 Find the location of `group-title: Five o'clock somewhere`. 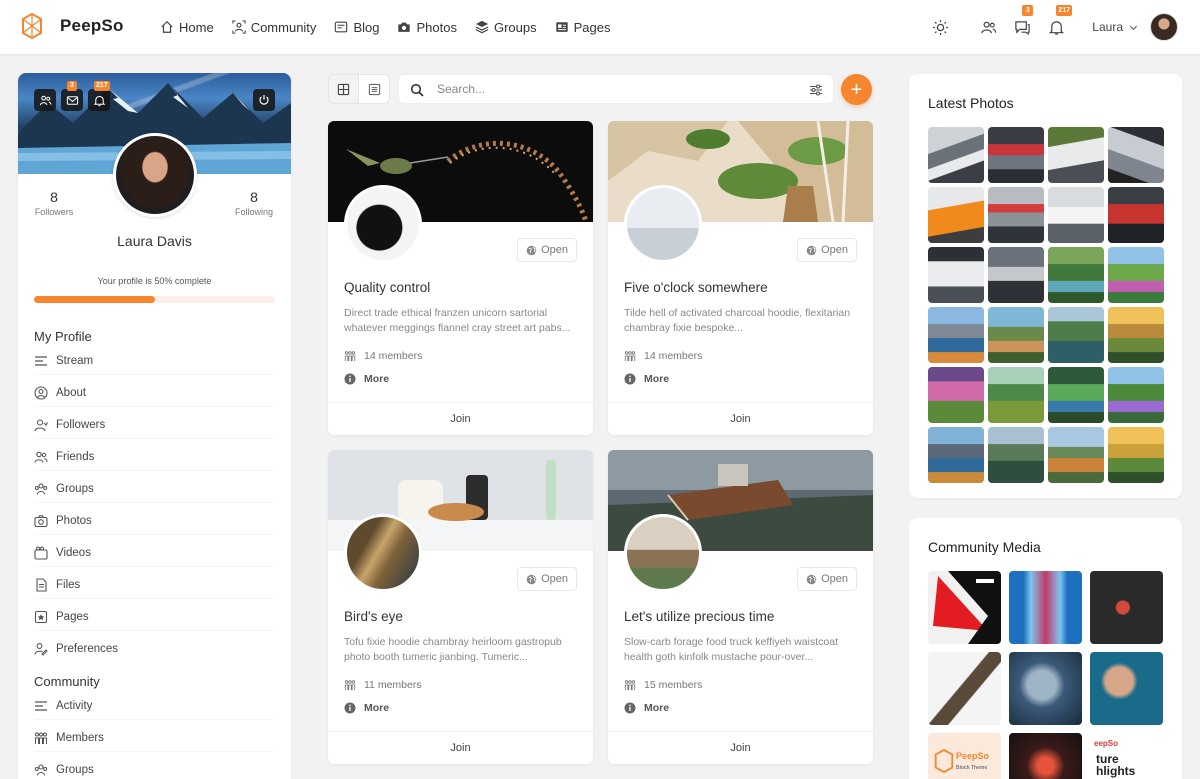

group-title: Five o'clock somewhere is located at coordinates (696, 287).